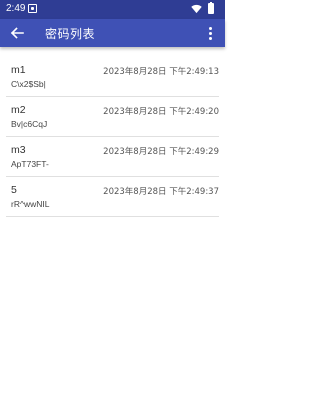 The image size is (320, 400). I want to click on item-password: ApT73FT-, so click(30, 164).